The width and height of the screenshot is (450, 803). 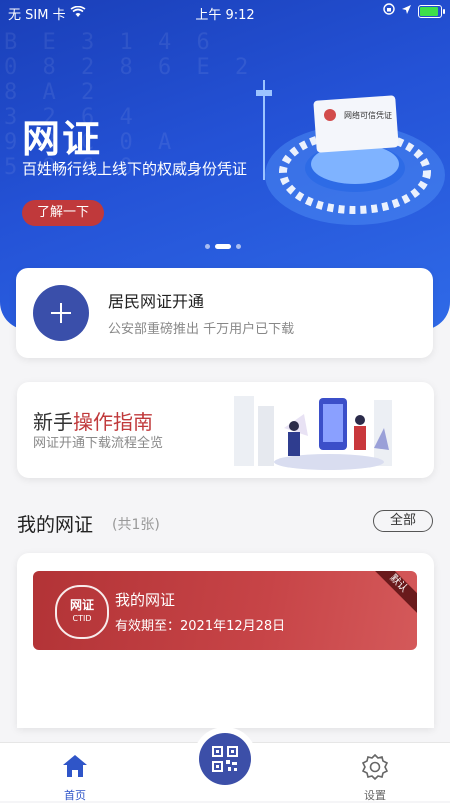 What do you see at coordinates (61, 313) in the screenshot?
I see `plus-icon` at bounding box center [61, 313].